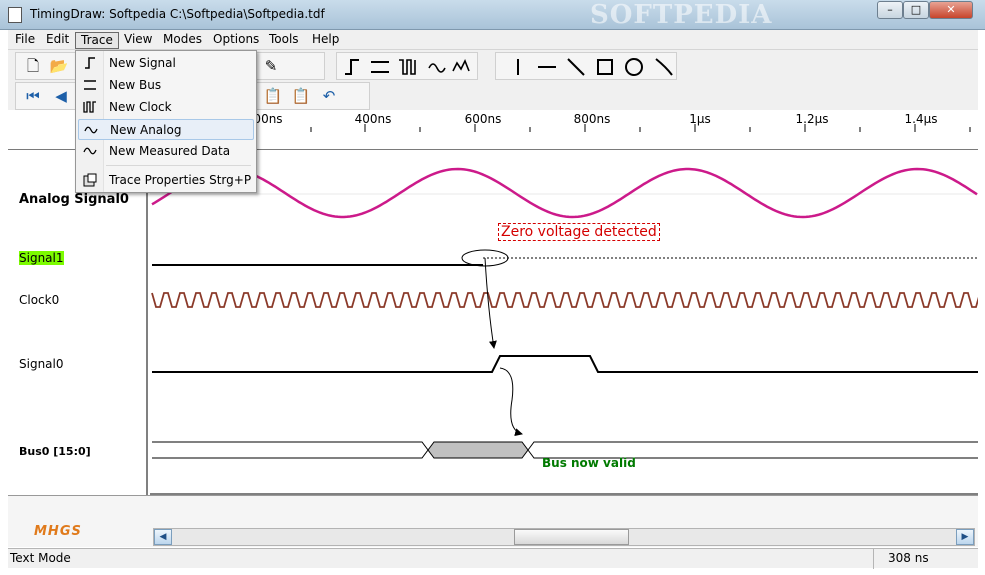 This screenshot has width=985, height=575. I want to click on menu-separator, so click(178, 165).